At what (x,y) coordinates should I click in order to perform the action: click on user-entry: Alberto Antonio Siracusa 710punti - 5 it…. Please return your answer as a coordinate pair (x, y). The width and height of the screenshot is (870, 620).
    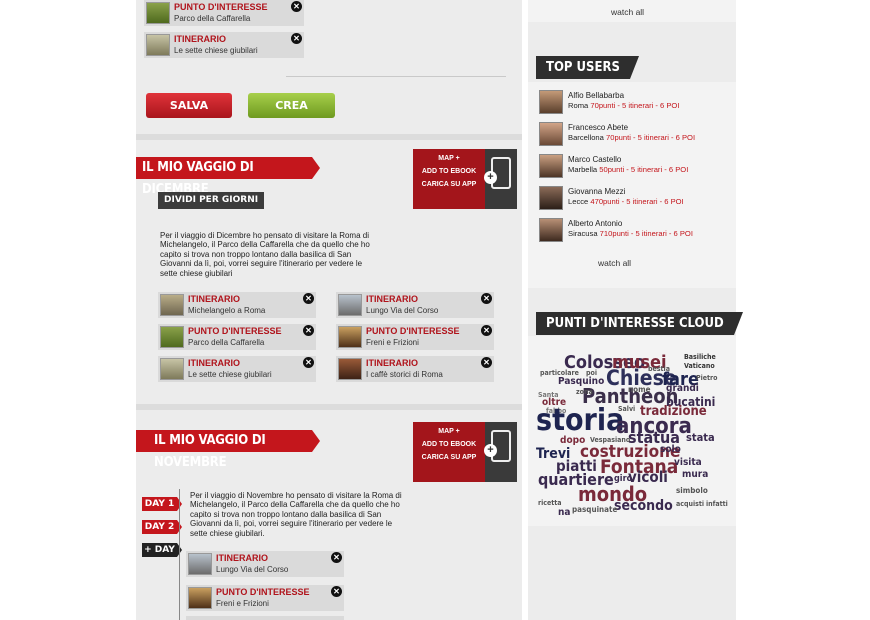
    Looking at the image, I should click on (634, 232).